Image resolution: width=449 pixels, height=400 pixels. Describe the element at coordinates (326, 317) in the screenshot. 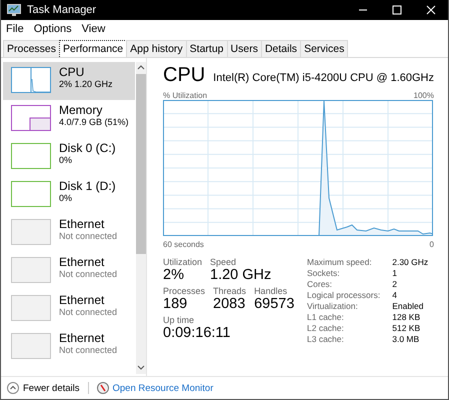

I see `spec-label: L1 cache:` at that location.